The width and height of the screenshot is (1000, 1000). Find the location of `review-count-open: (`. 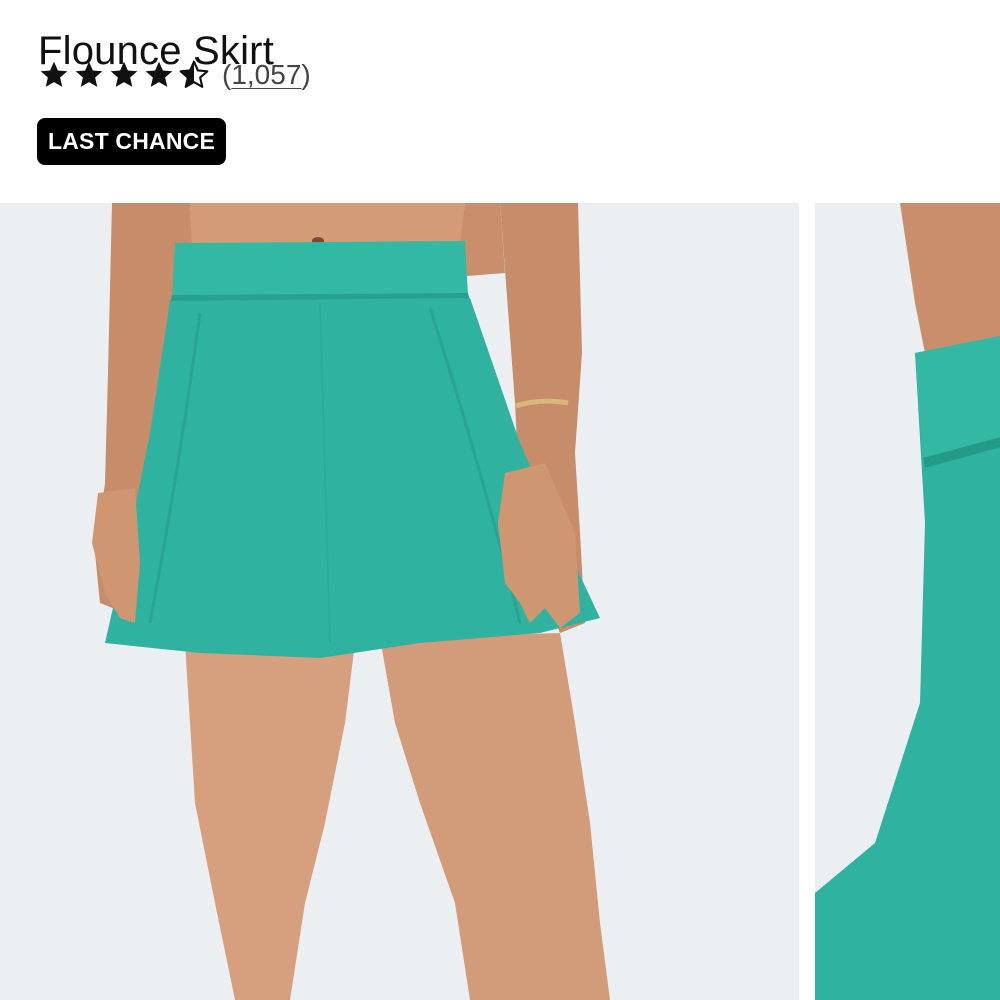

review-count-open: ( is located at coordinates (227, 74).